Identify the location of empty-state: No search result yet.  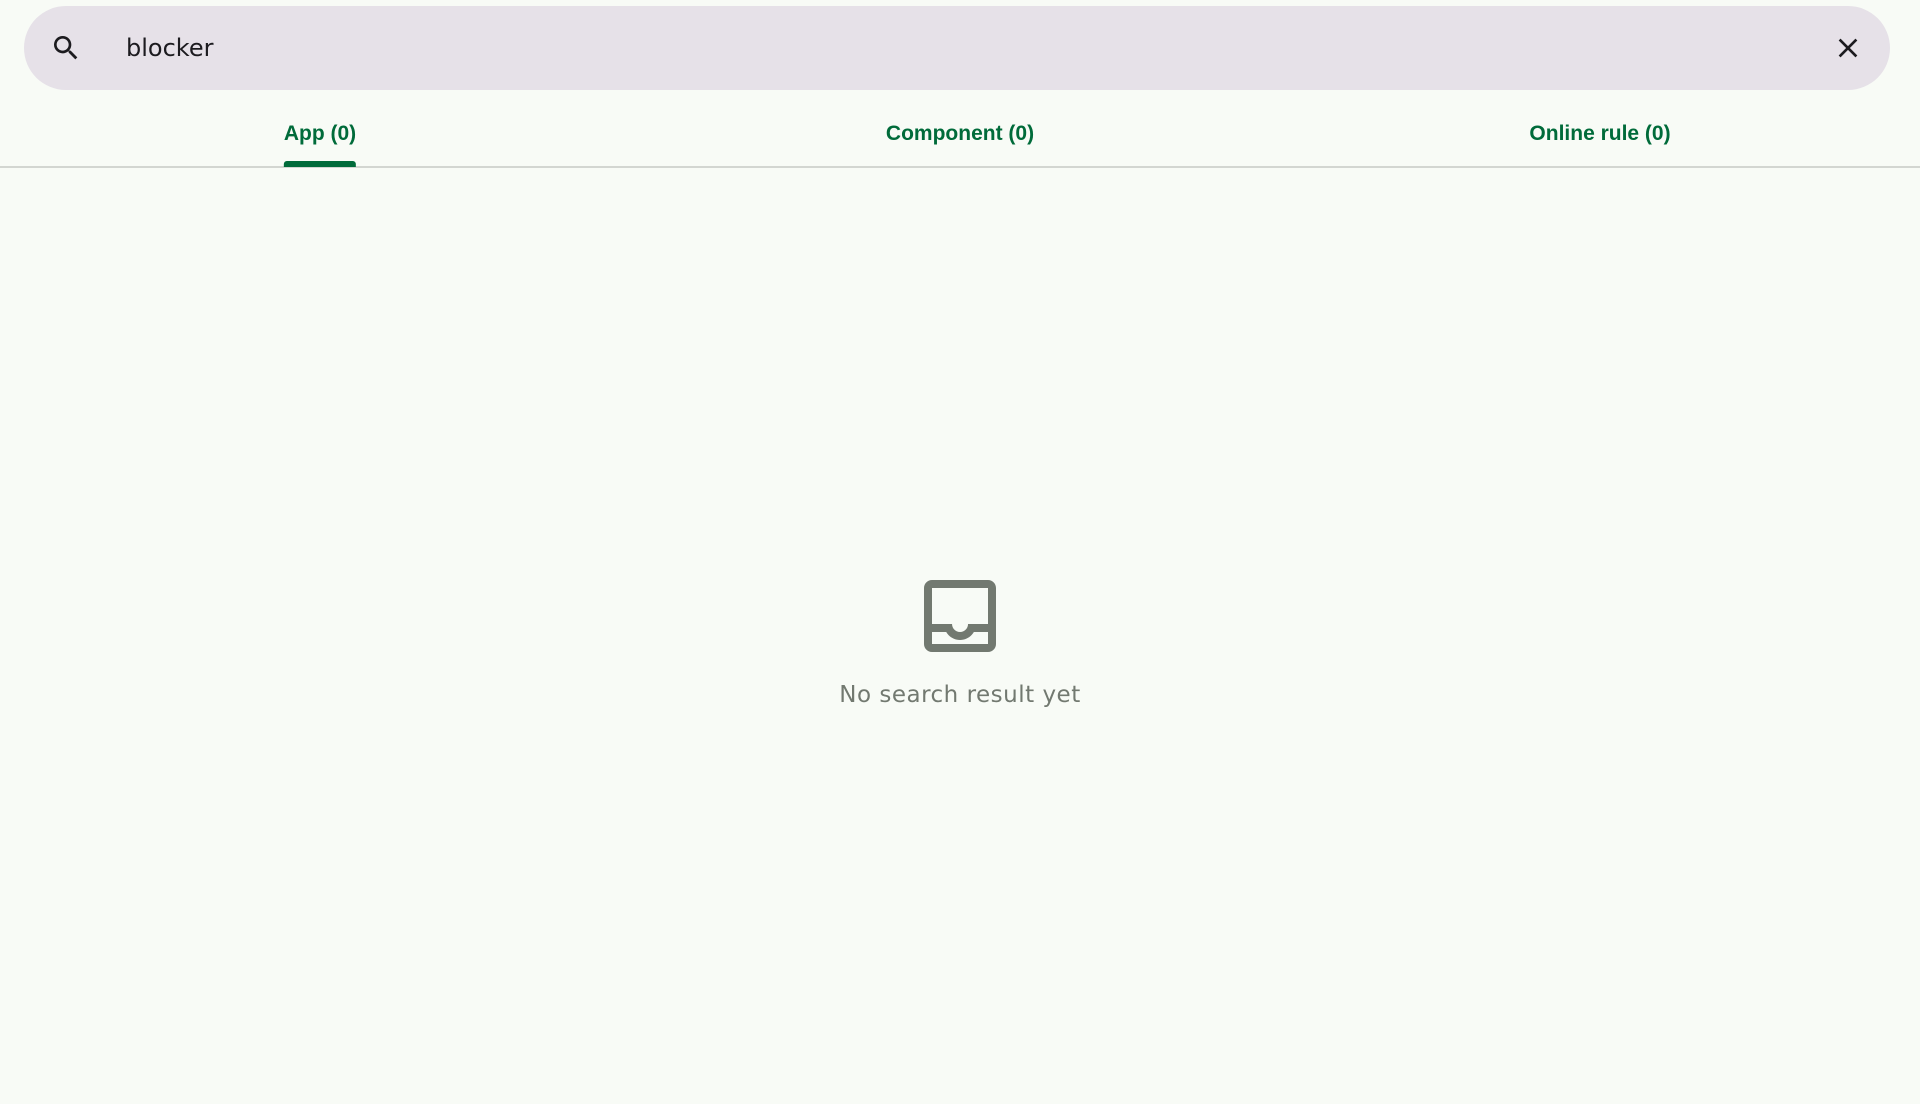
(960, 638).